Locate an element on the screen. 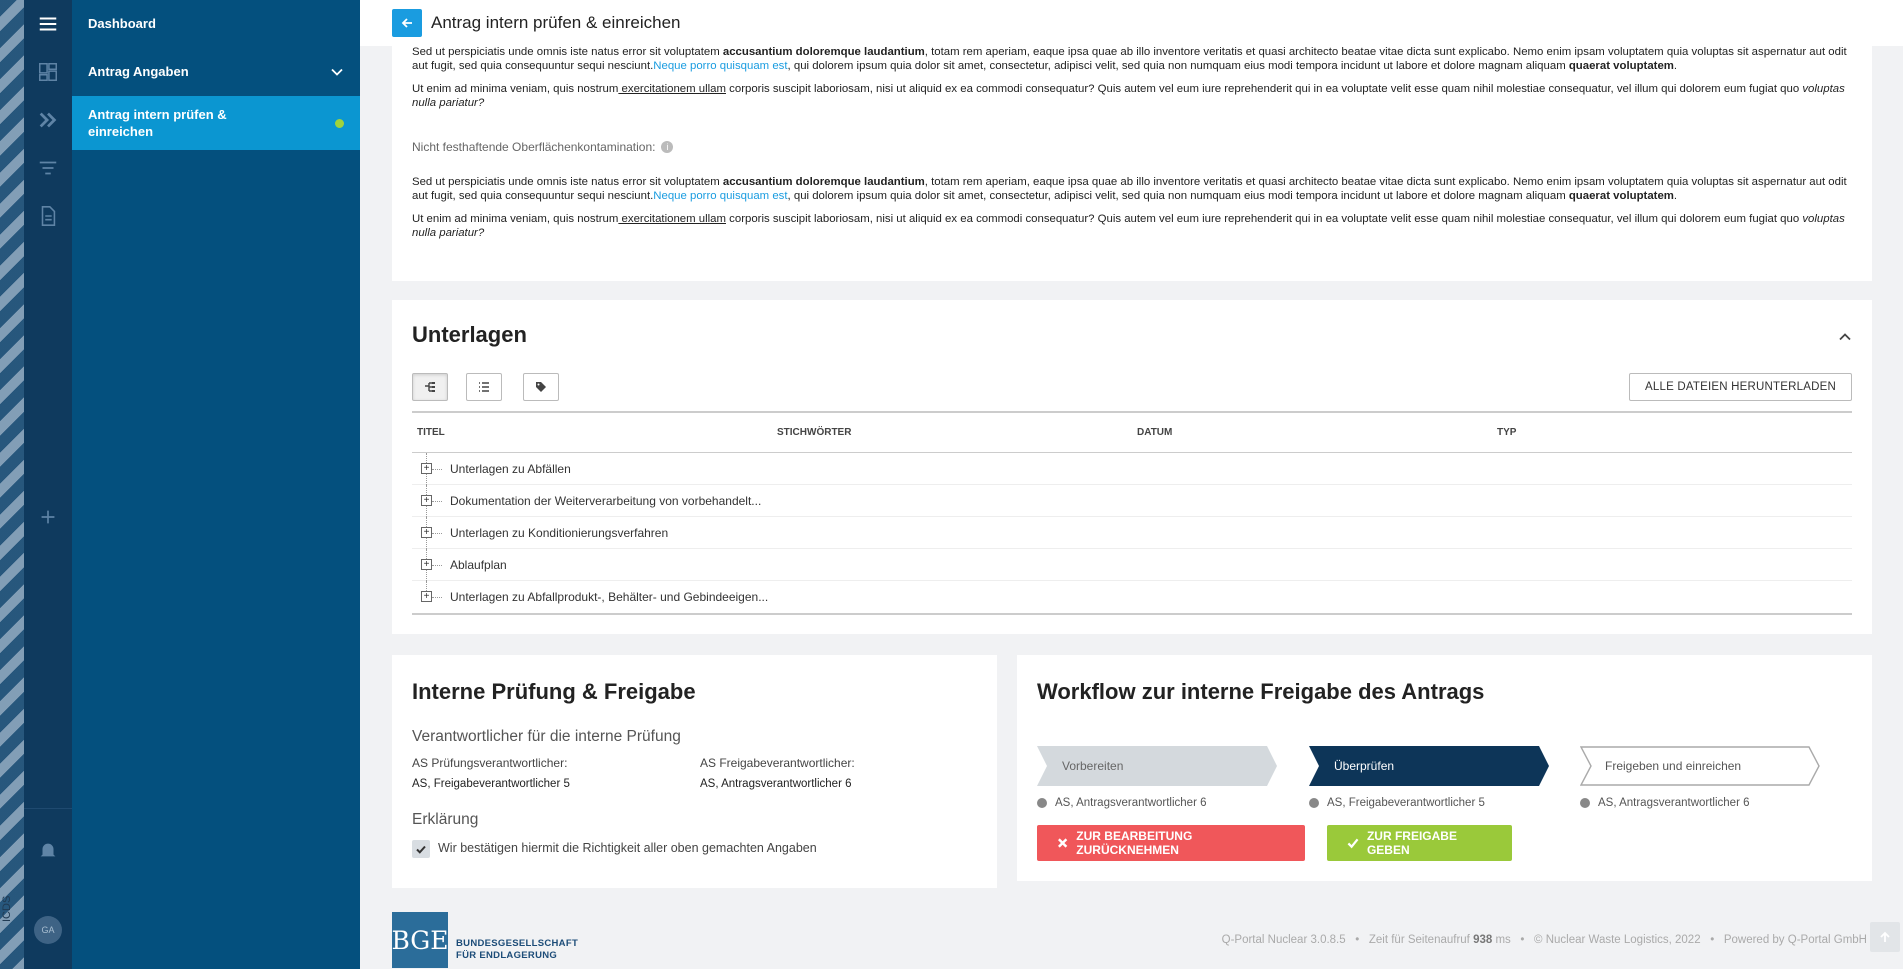 The height and width of the screenshot is (969, 1903). table-row: + Unterlagen zu Abfällen is located at coordinates (1132, 468).